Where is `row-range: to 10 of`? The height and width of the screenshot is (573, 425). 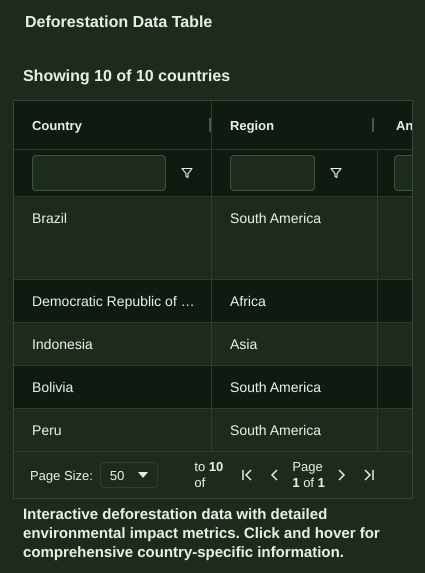
row-range: to 10 of is located at coordinates (209, 475).